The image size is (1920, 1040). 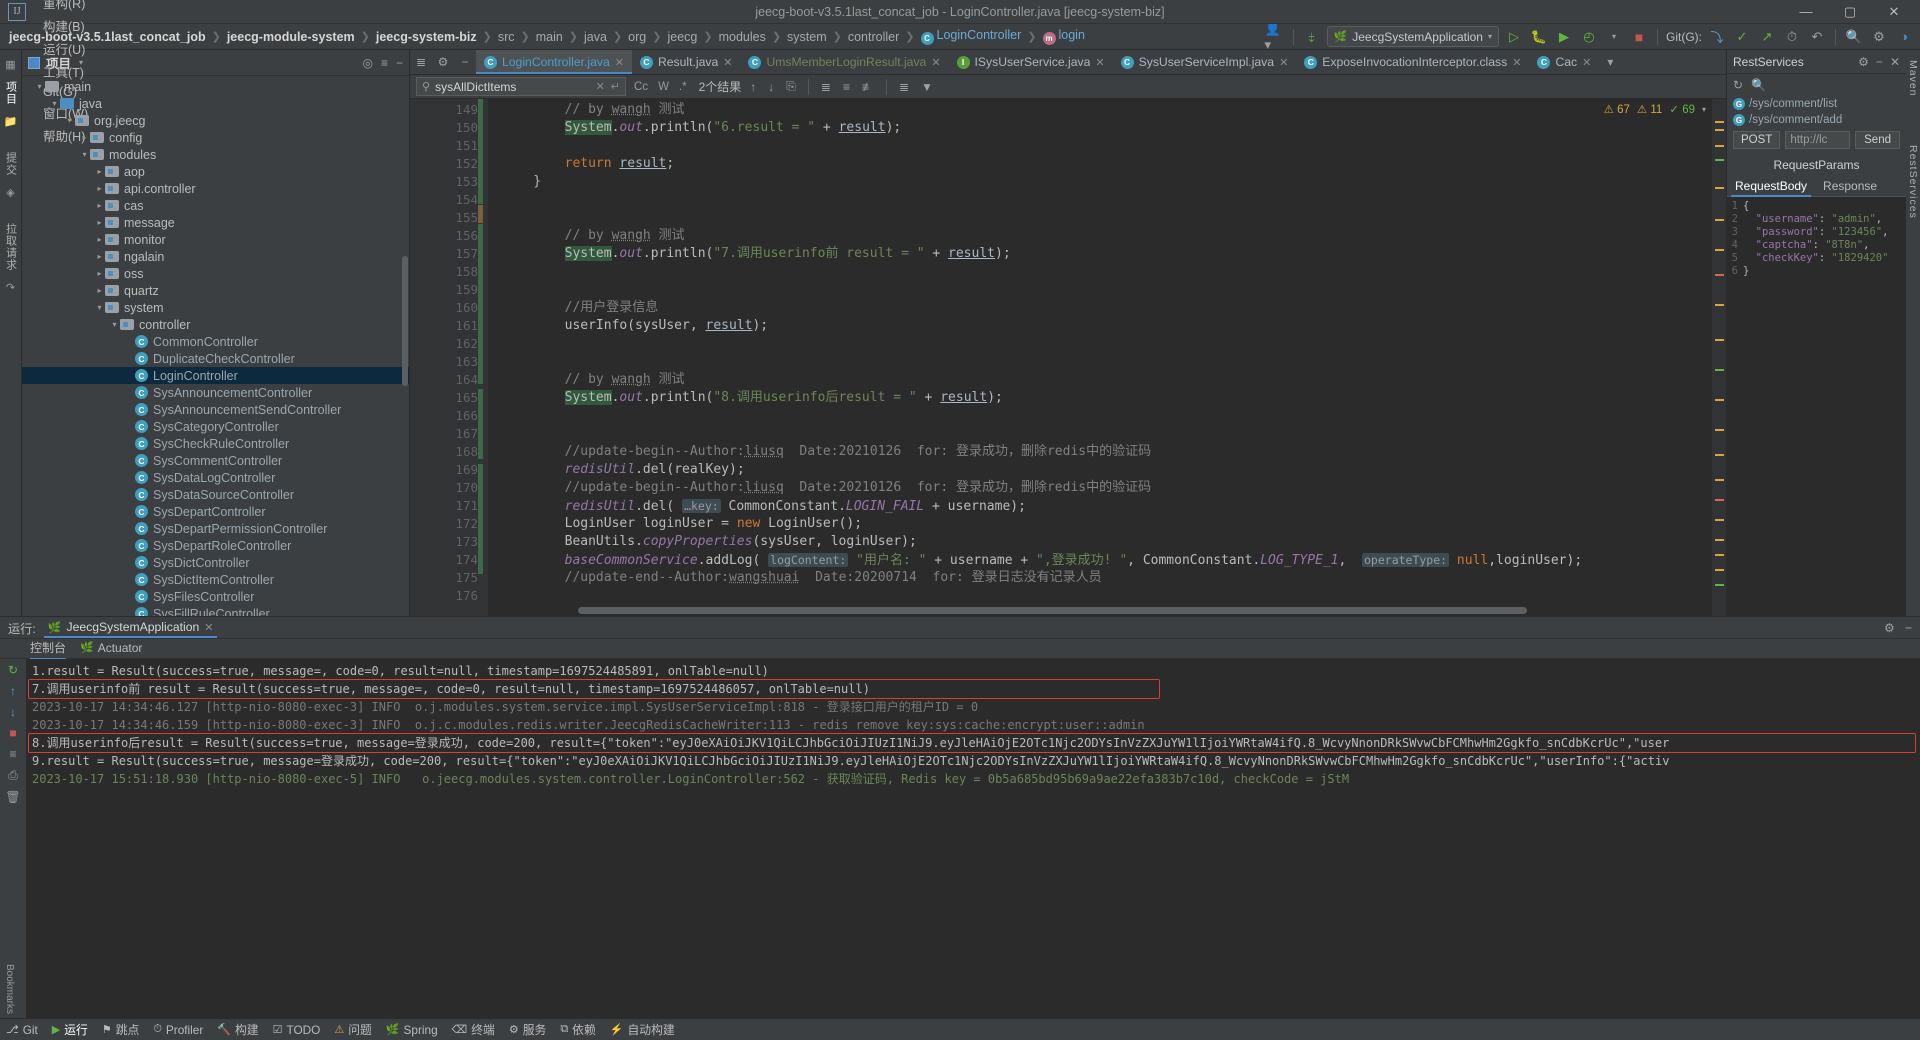 I want to click on tree-item-class: C SysDepartRoleController, so click(x=215, y=545).